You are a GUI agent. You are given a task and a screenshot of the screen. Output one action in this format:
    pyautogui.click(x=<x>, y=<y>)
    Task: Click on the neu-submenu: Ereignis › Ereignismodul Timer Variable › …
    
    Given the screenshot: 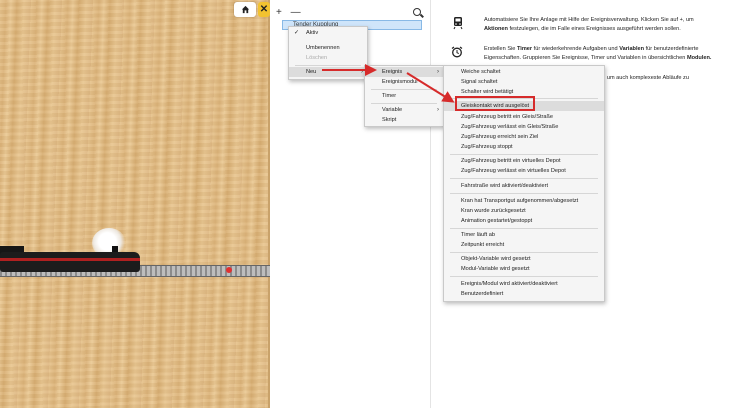 What is the action you would take?
    pyautogui.click(x=404, y=96)
    